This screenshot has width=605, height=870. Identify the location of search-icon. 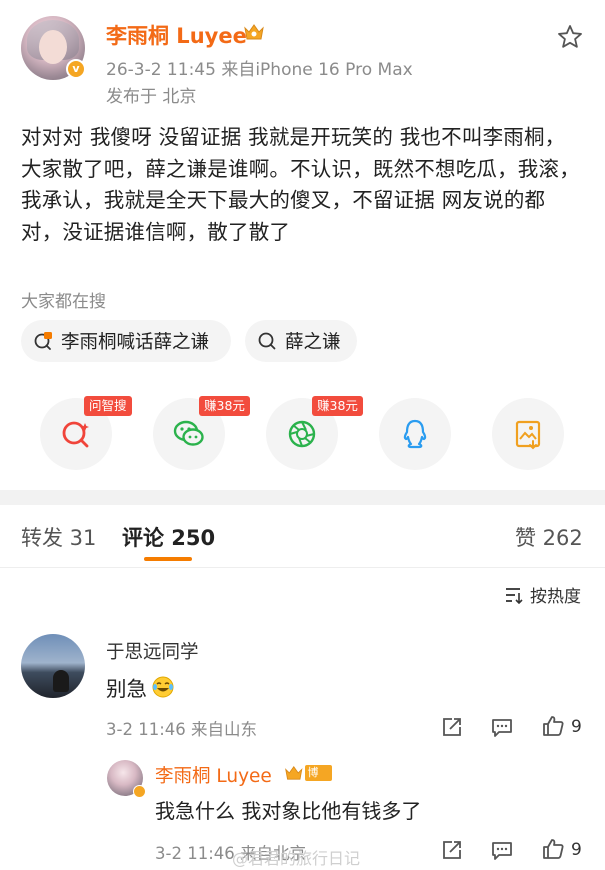
(267, 341).